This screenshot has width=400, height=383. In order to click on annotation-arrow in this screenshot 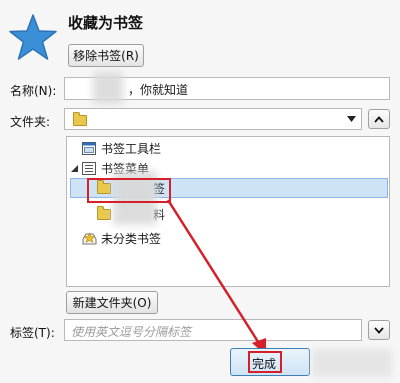, I will do `click(216, 277)`.